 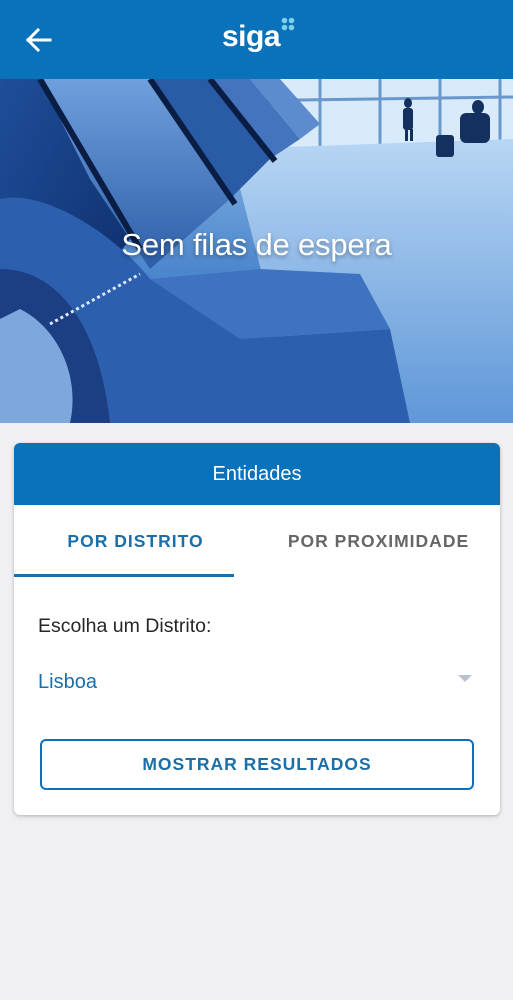 I want to click on district-field-label: Escolha um Distrito:, so click(x=125, y=626).